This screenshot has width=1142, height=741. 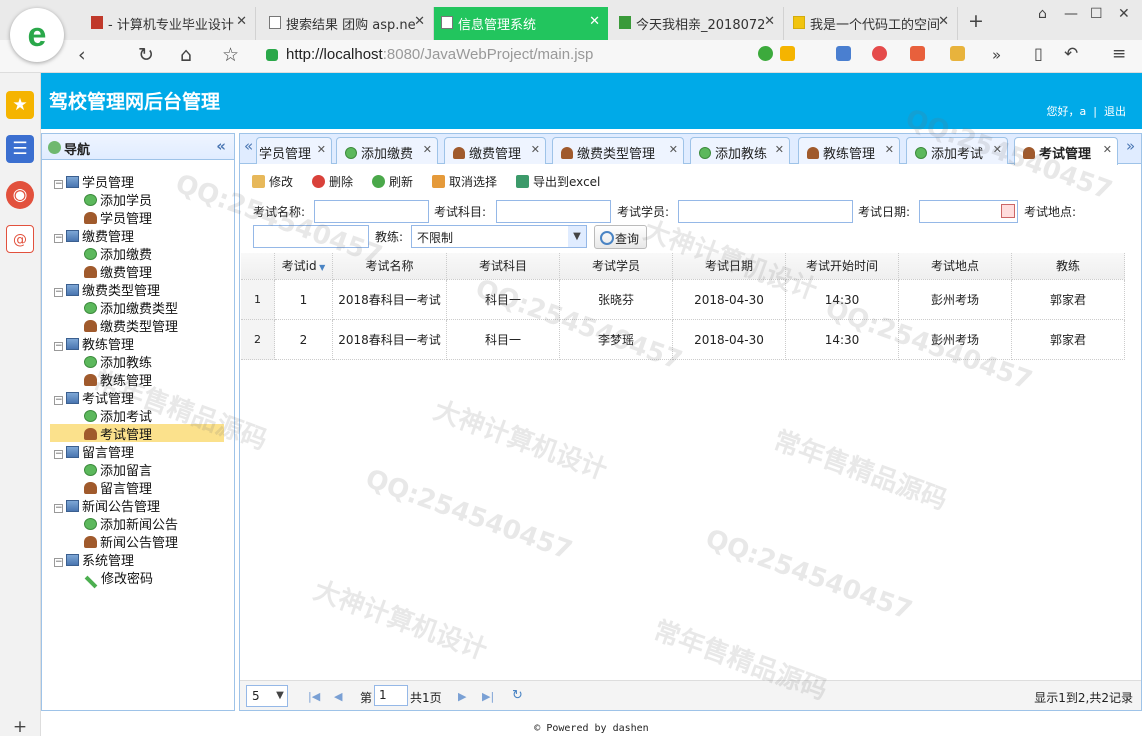 What do you see at coordinates (553, 211) in the screenshot?
I see `exam-subject-input` at bounding box center [553, 211].